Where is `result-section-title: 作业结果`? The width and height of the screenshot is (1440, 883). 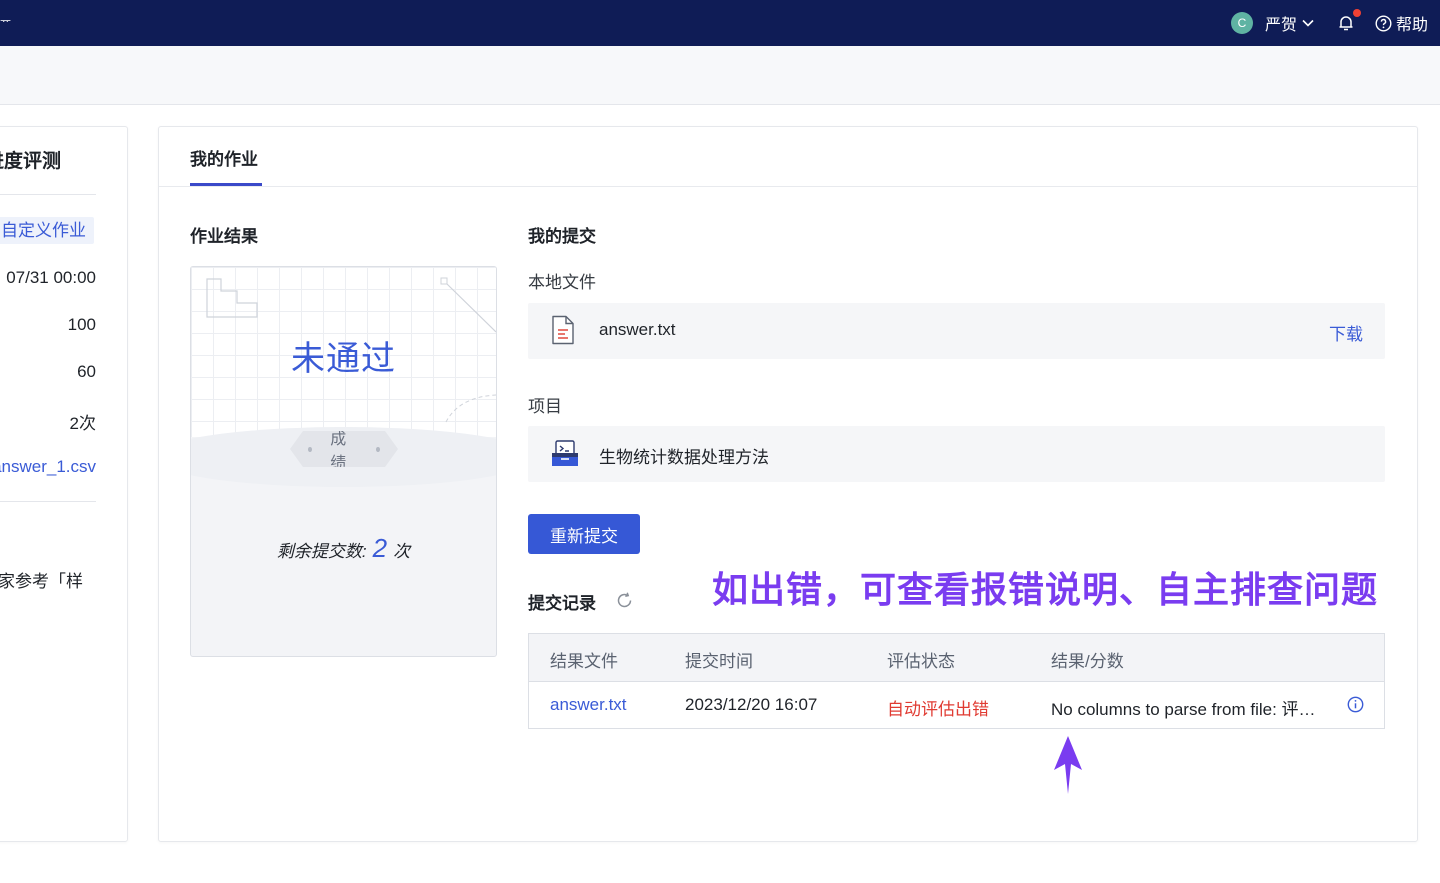
result-section-title: 作业结果 is located at coordinates (224, 236).